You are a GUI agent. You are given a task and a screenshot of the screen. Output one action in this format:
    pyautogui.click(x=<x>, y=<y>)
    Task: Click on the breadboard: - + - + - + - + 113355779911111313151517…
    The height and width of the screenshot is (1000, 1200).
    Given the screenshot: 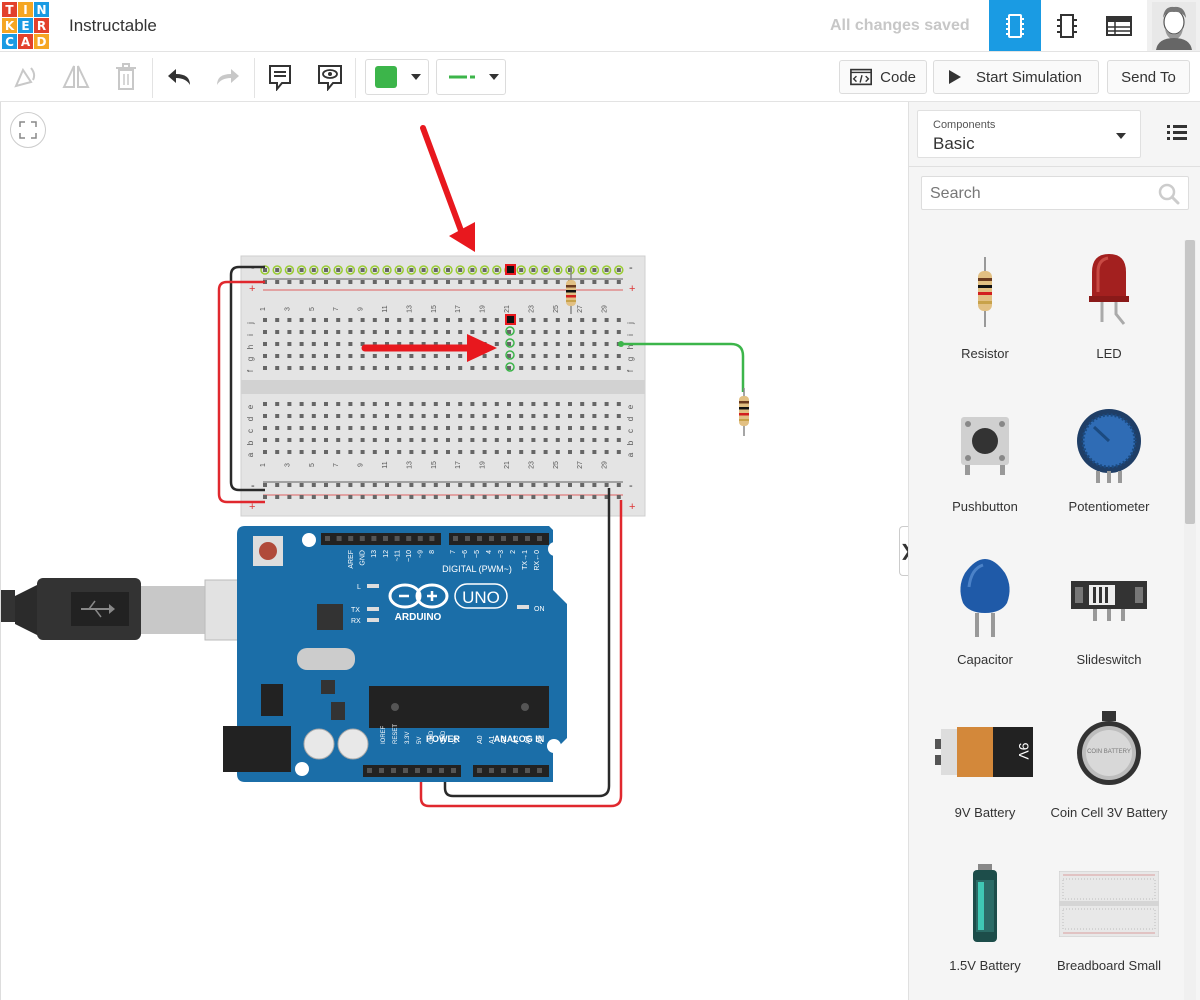 What is the action you would take?
    pyautogui.click(x=443, y=386)
    